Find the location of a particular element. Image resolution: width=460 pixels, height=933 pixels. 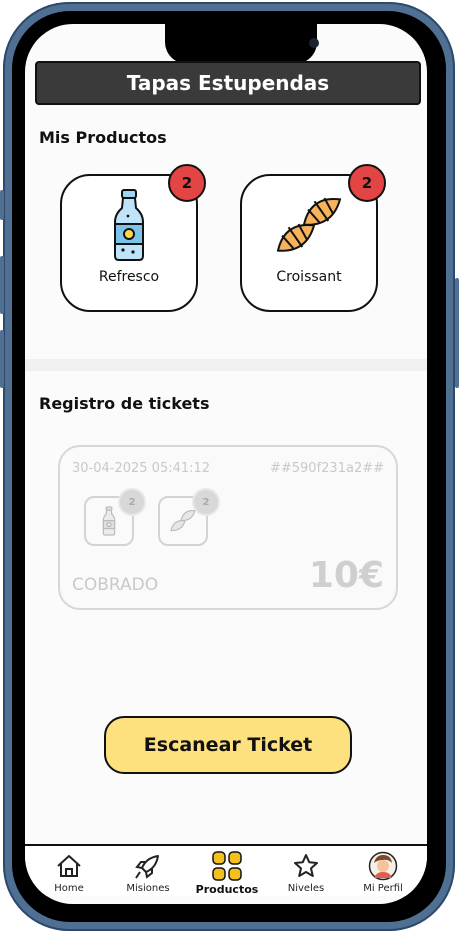

tab-label: Mi Perfil is located at coordinates (383, 888).